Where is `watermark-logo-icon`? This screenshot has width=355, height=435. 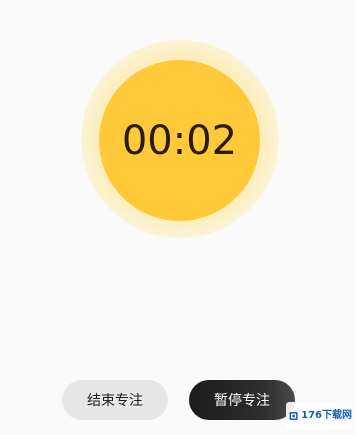
watermark-logo-icon is located at coordinates (293, 416).